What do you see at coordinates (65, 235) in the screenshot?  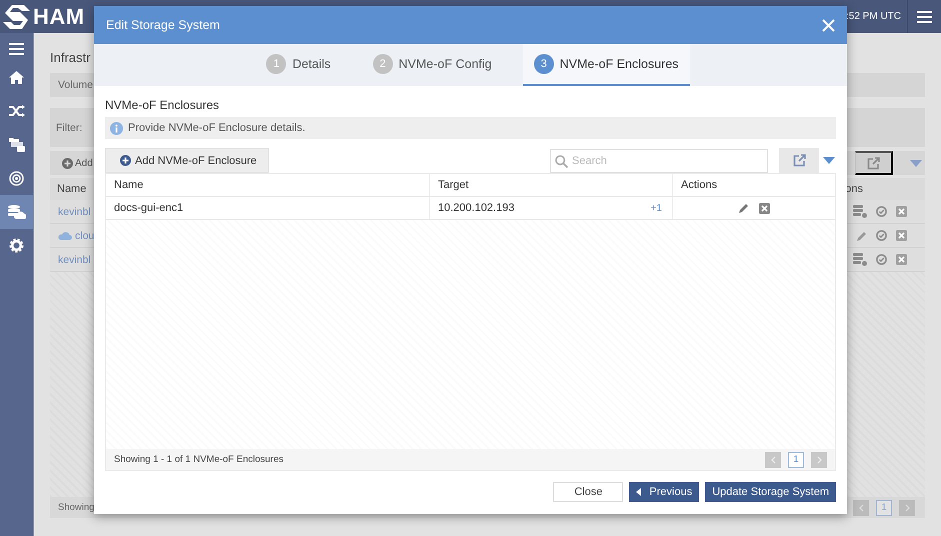 I see `cloud-icon` at bounding box center [65, 235].